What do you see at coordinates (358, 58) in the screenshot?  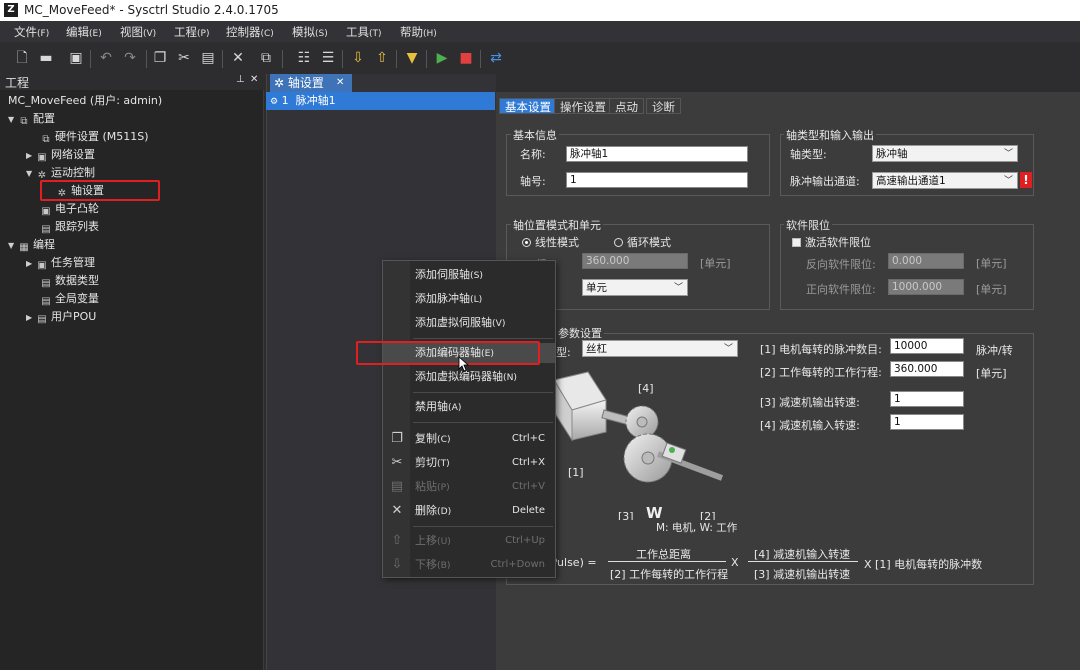 I see `download-icon: ⇩` at bounding box center [358, 58].